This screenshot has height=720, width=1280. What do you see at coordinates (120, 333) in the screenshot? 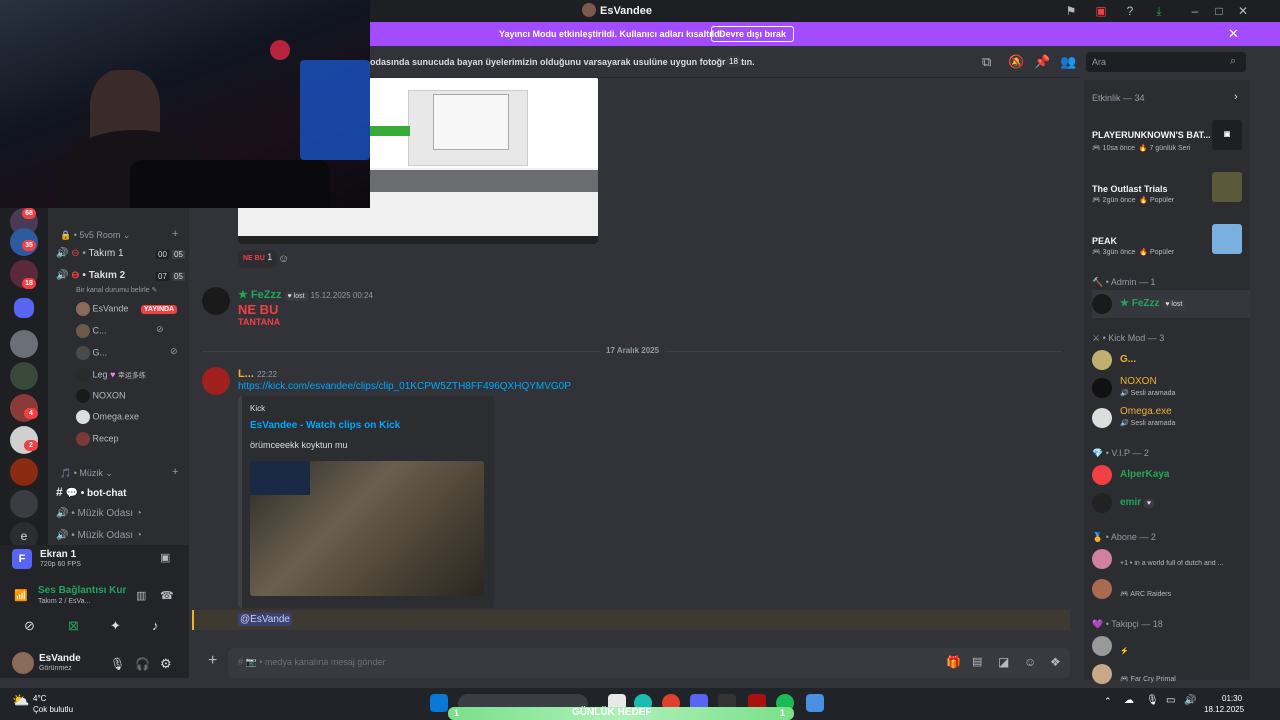
I see `voice-member: C... ⊘` at bounding box center [120, 333].